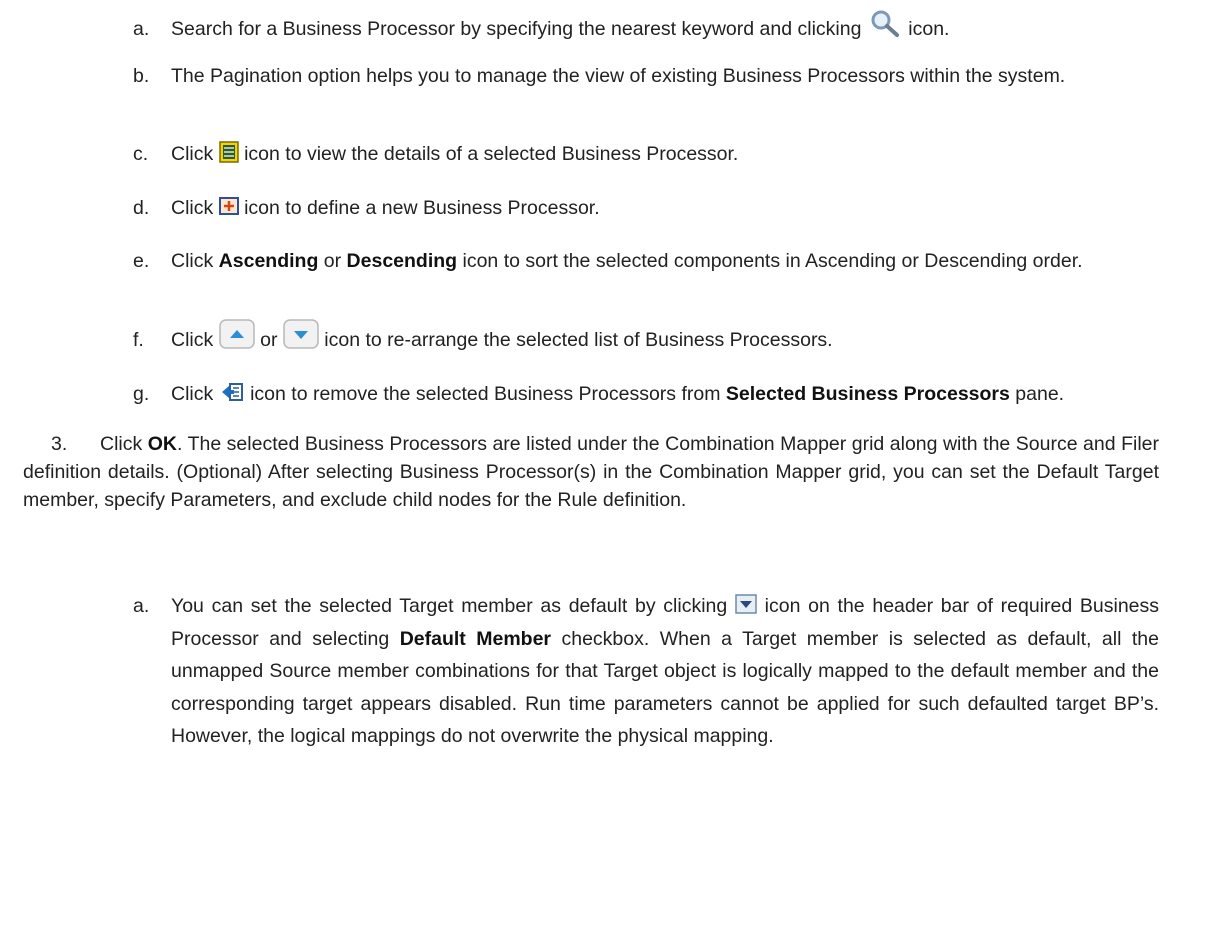 The height and width of the screenshot is (940, 1210). I want to click on list-marker: d., so click(141, 208).